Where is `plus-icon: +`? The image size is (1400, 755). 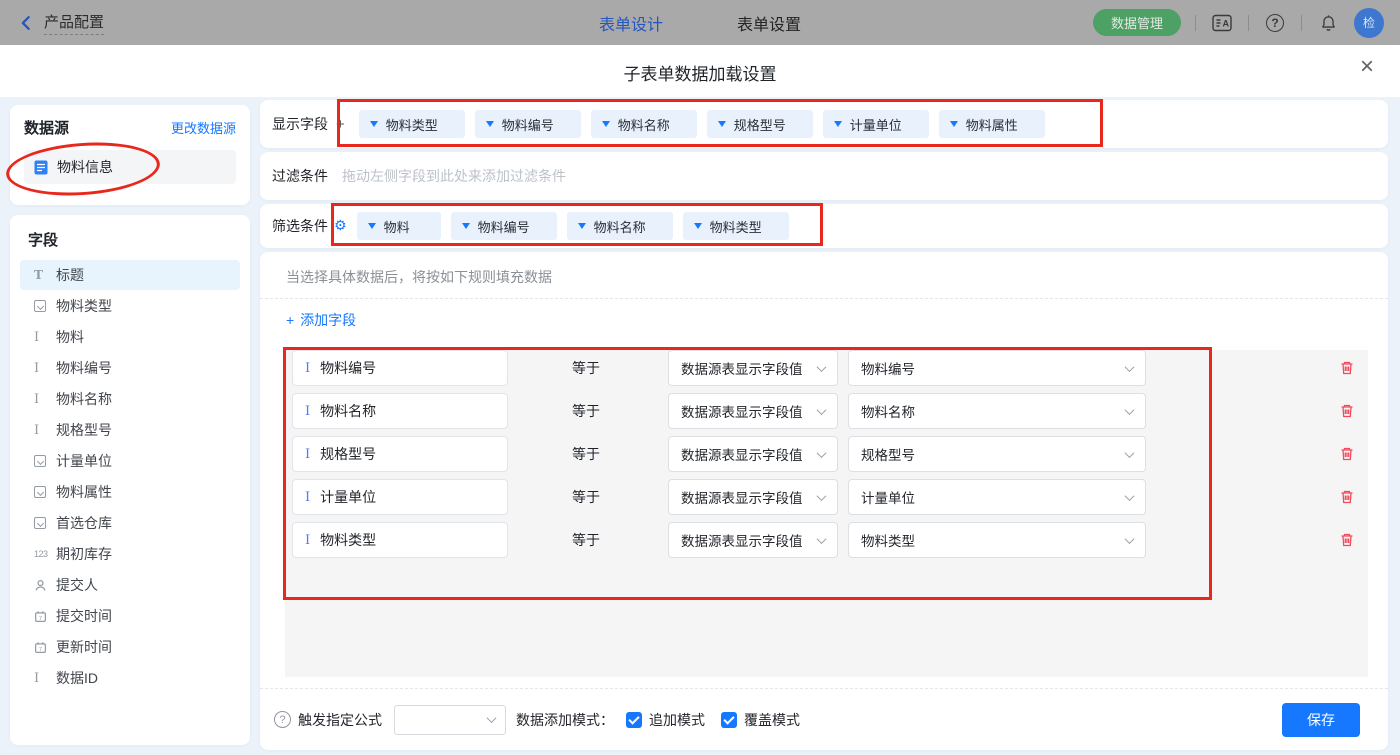 plus-icon: + is located at coordinates (290, 320).